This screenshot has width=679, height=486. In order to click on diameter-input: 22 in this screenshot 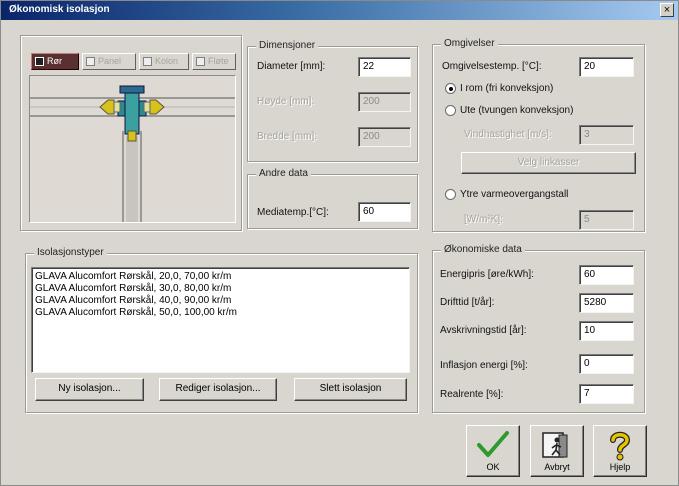, I will do `click(384, 67)`.